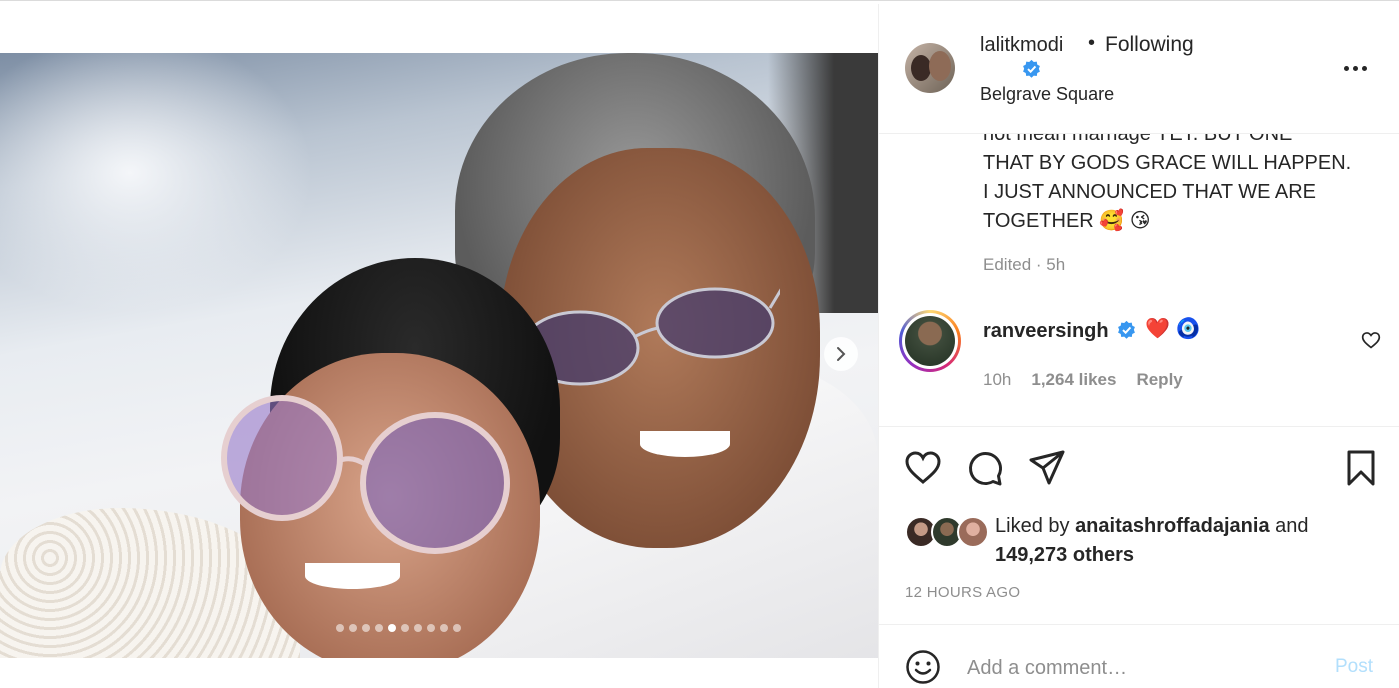 Image resolution: width=1399 pixels, height=688 pixels. I want to click on comment-likes: 1,264 likes, so click(1073, 380).